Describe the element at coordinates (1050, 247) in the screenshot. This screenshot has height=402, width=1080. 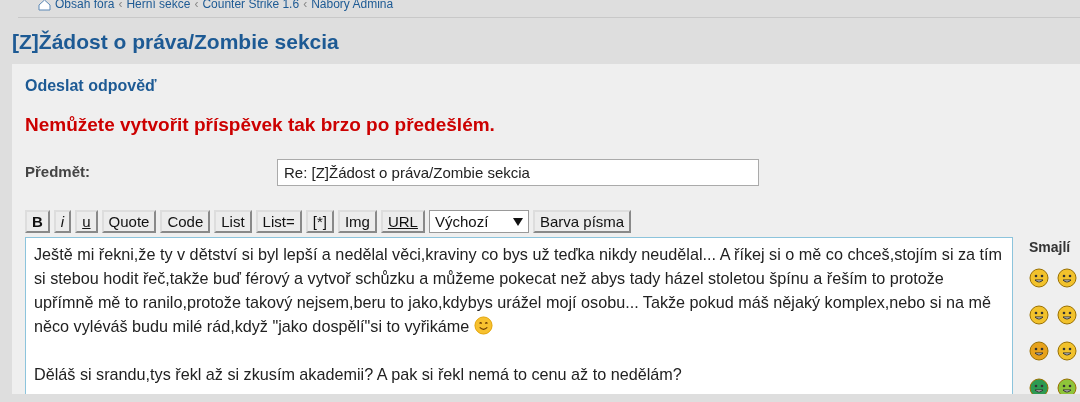
I see `smileys-heading: Smajlí` at that location.